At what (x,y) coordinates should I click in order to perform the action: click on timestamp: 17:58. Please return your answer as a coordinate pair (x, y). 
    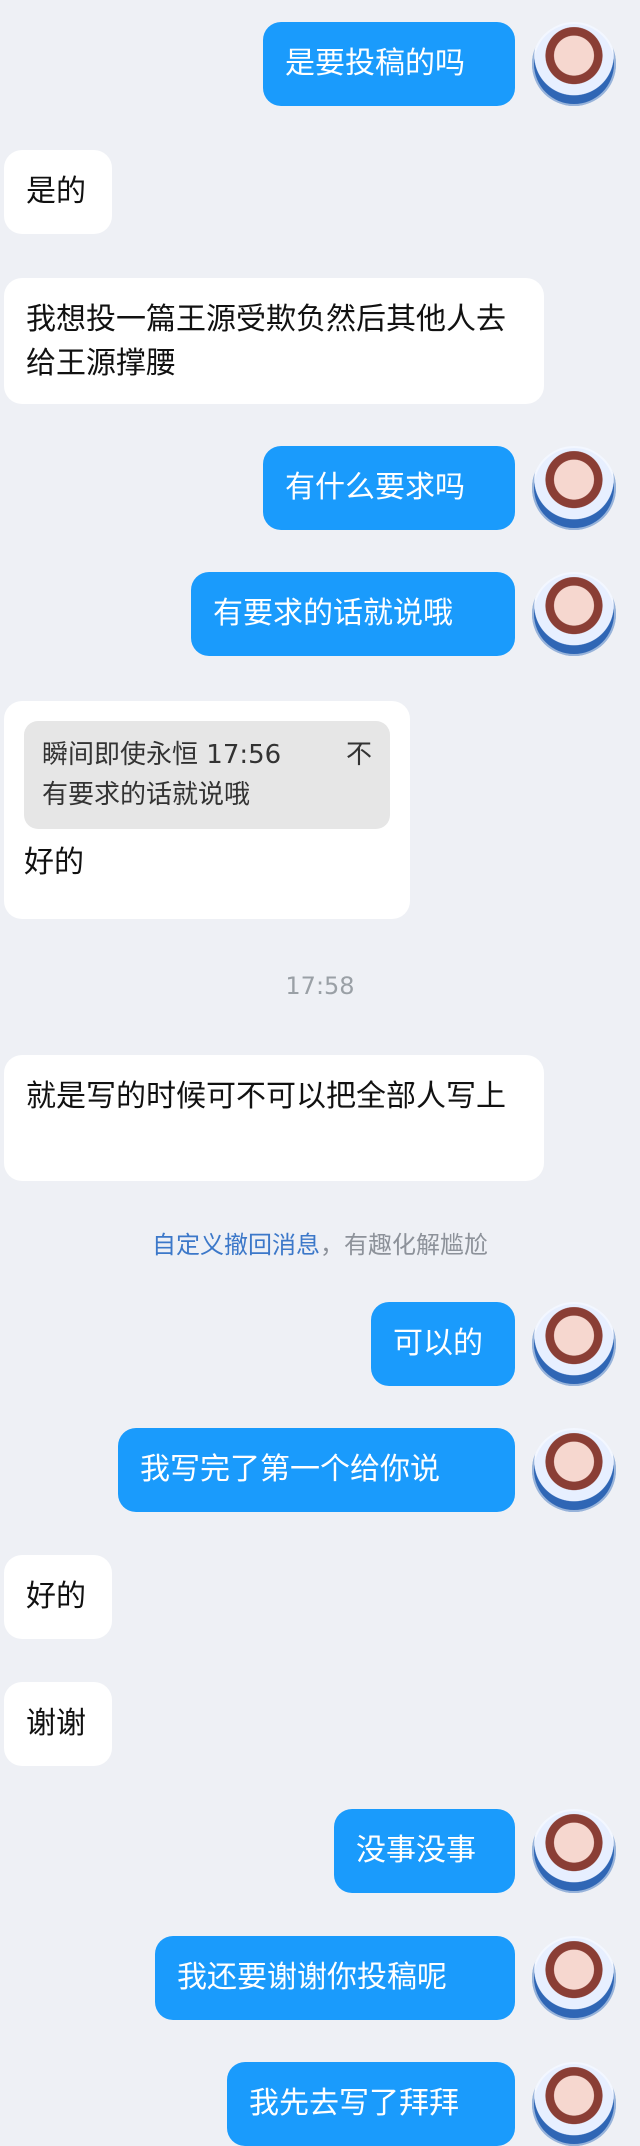
    Looking at the image, I should click on (320, 986).